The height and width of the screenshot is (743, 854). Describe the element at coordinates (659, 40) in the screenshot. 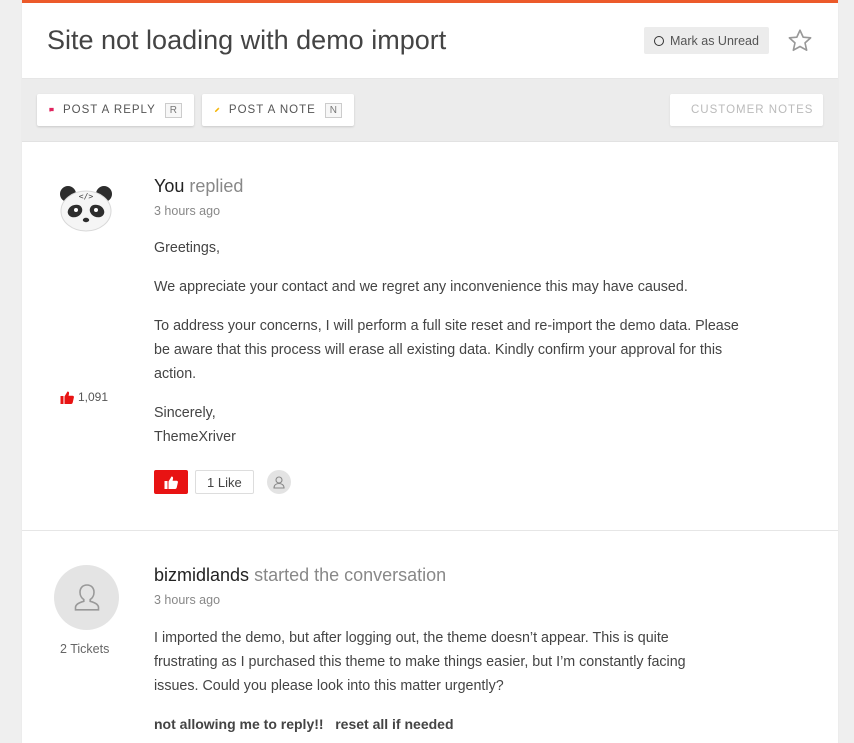

I see `circle-icon` at that location.